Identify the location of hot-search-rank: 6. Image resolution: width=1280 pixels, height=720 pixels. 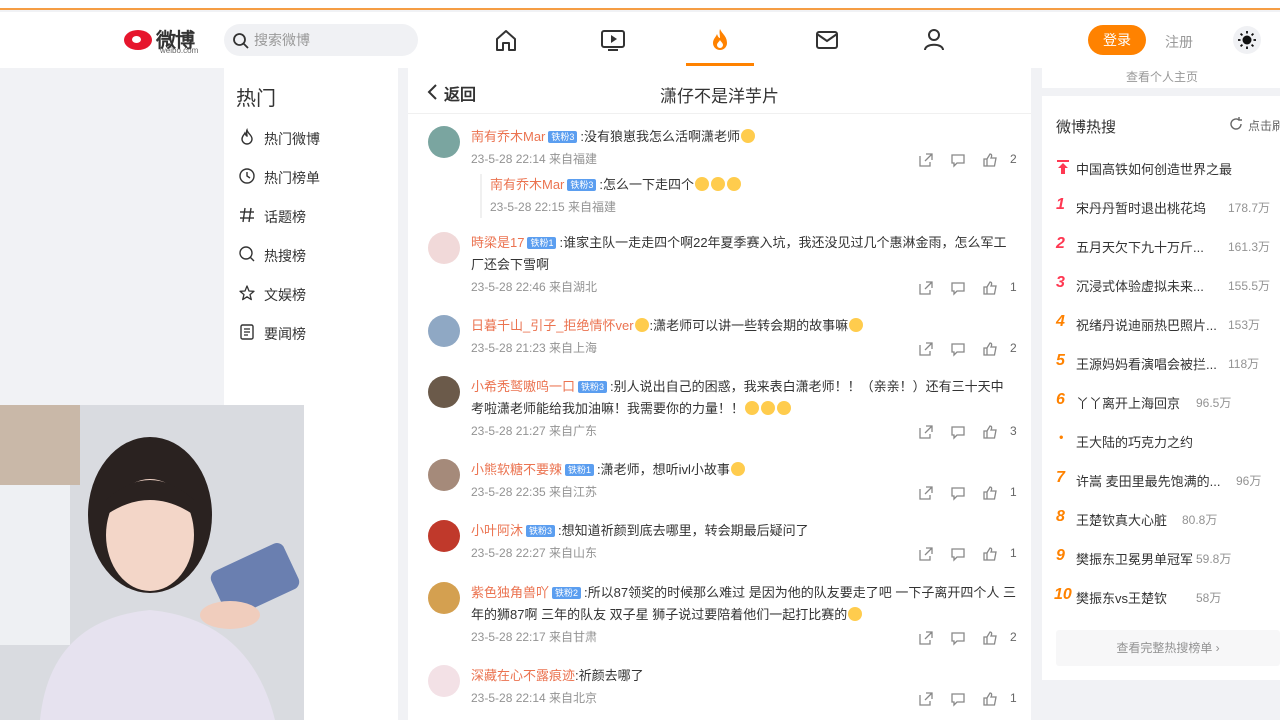
(1060, 399).